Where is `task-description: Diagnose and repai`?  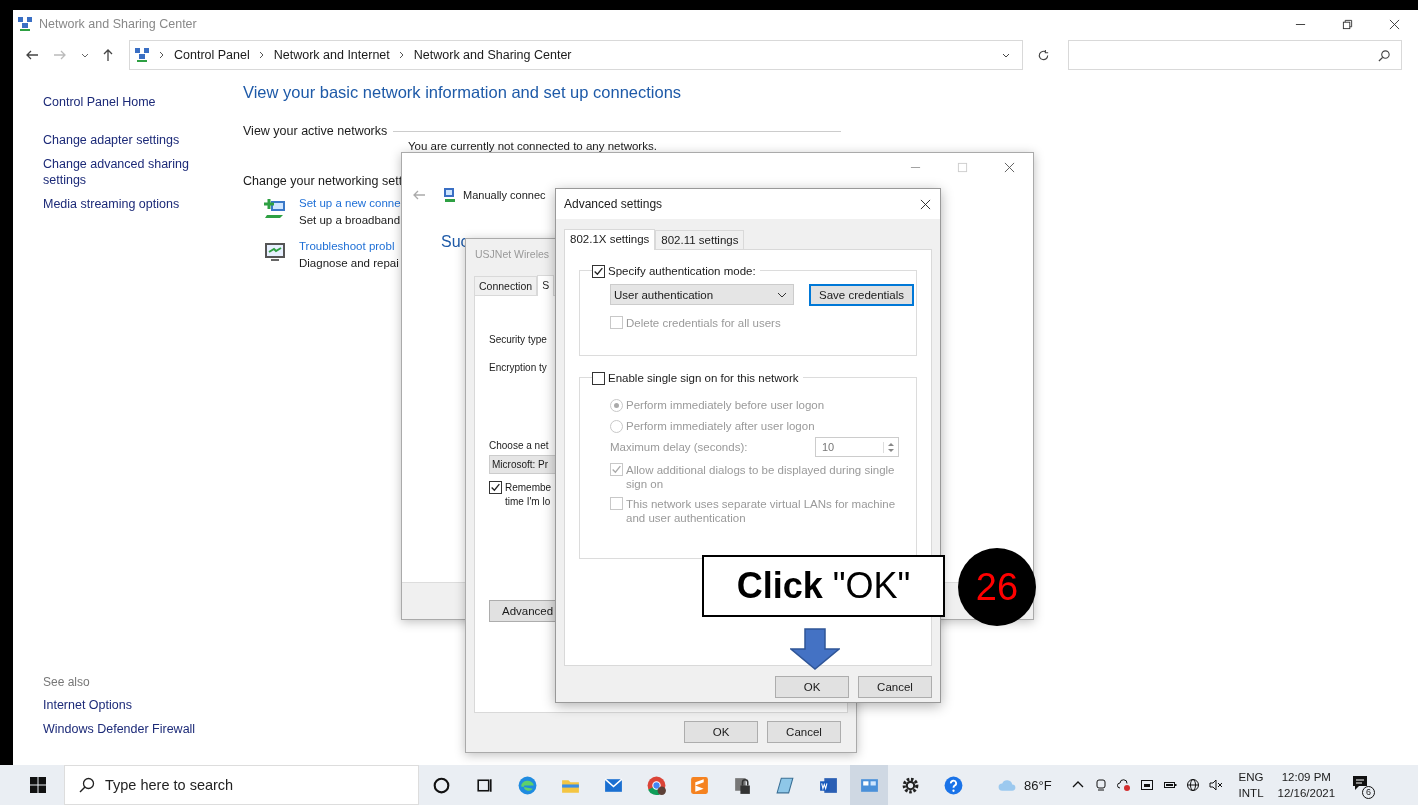
task-description: Diagnose and repai is located at coordinates (349, 263).